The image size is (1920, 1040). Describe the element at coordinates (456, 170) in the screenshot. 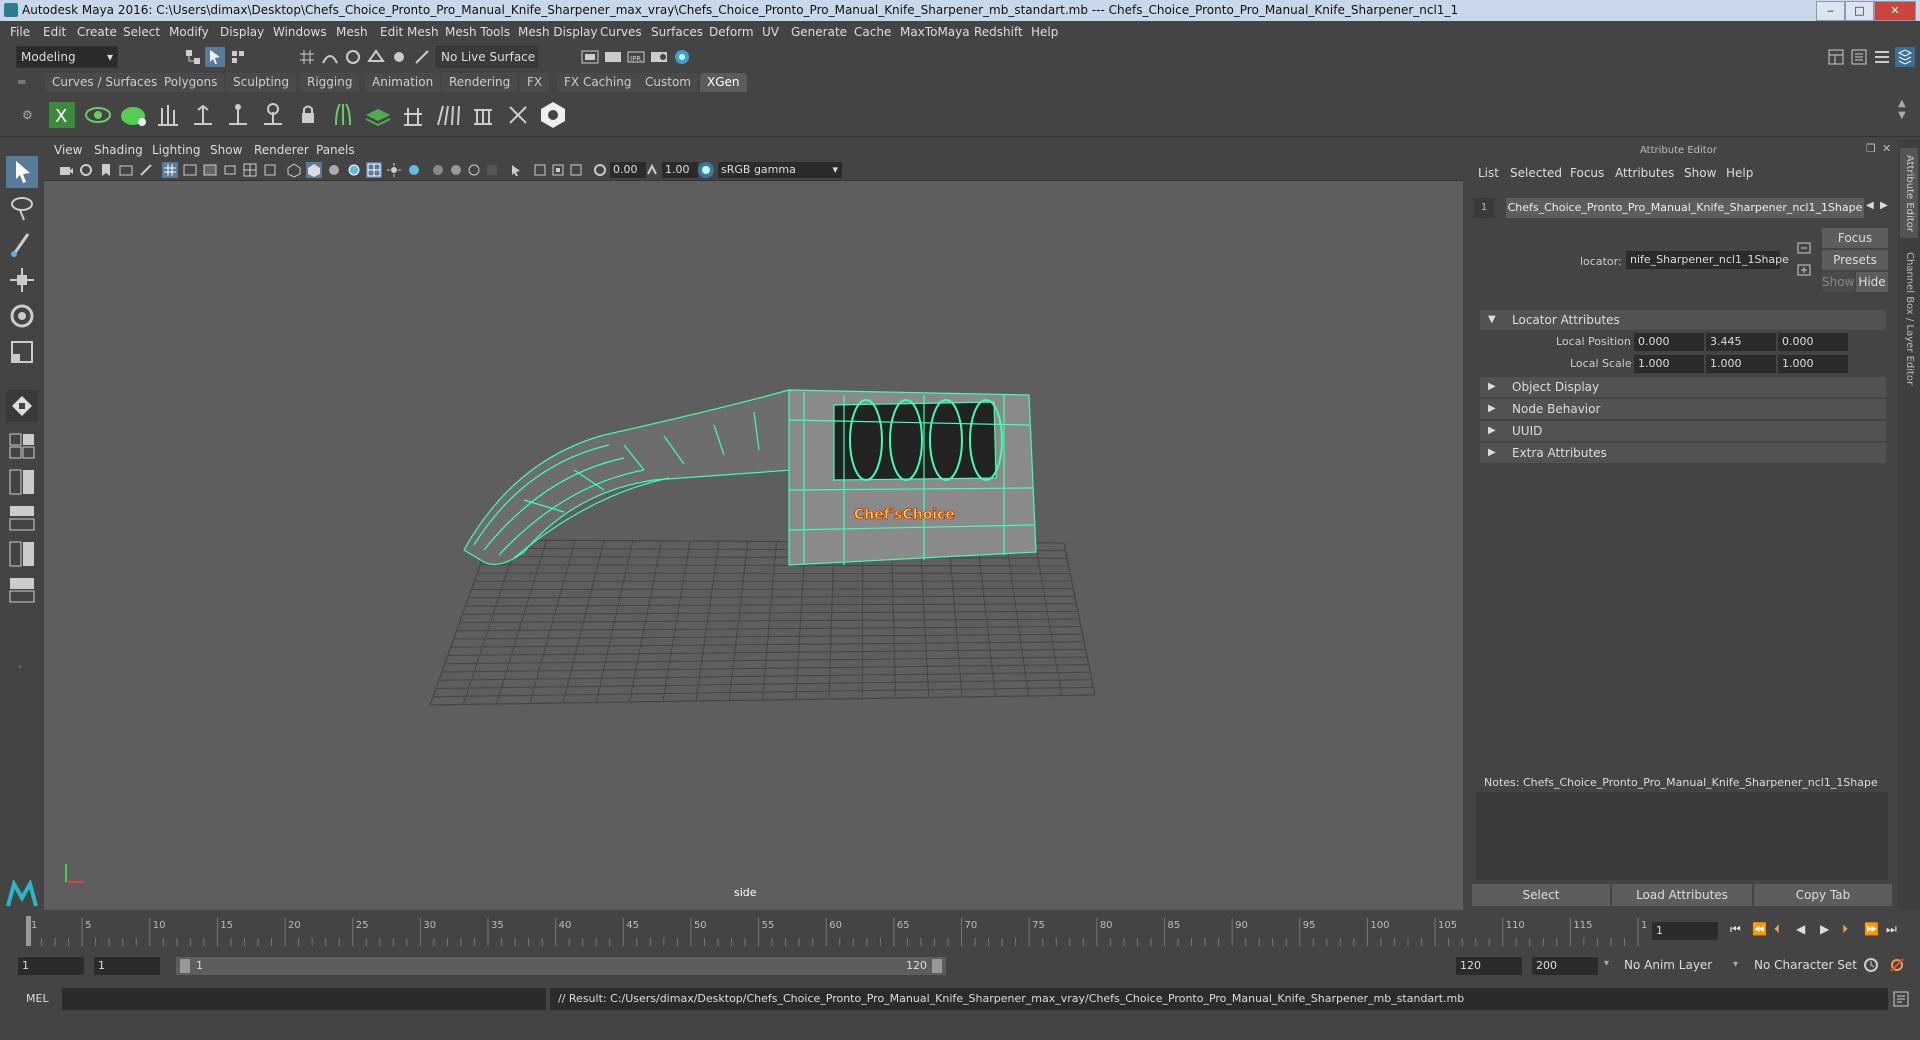

I see `motion-blur-icon` at that location.